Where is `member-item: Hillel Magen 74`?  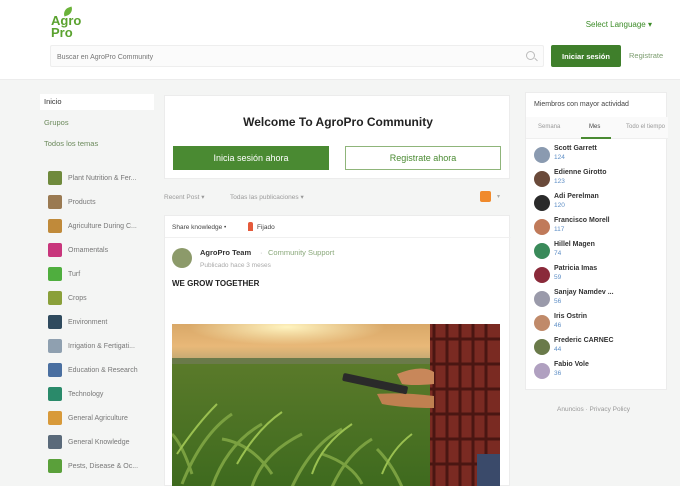
member-item: Hillel Magen 74 is located at coordinates (599, 252).